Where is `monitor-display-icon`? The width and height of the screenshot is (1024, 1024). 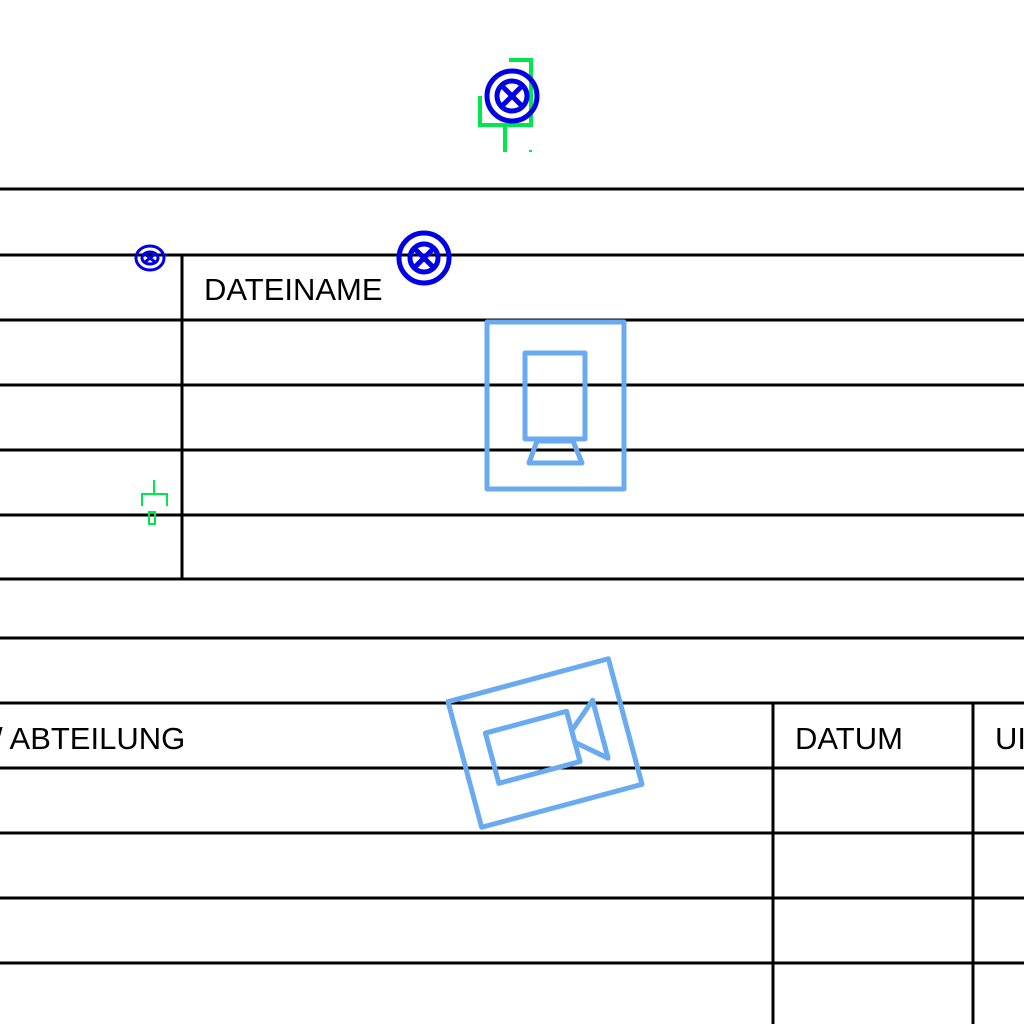
monitor-display-icon is located at coordinates (555, 405).